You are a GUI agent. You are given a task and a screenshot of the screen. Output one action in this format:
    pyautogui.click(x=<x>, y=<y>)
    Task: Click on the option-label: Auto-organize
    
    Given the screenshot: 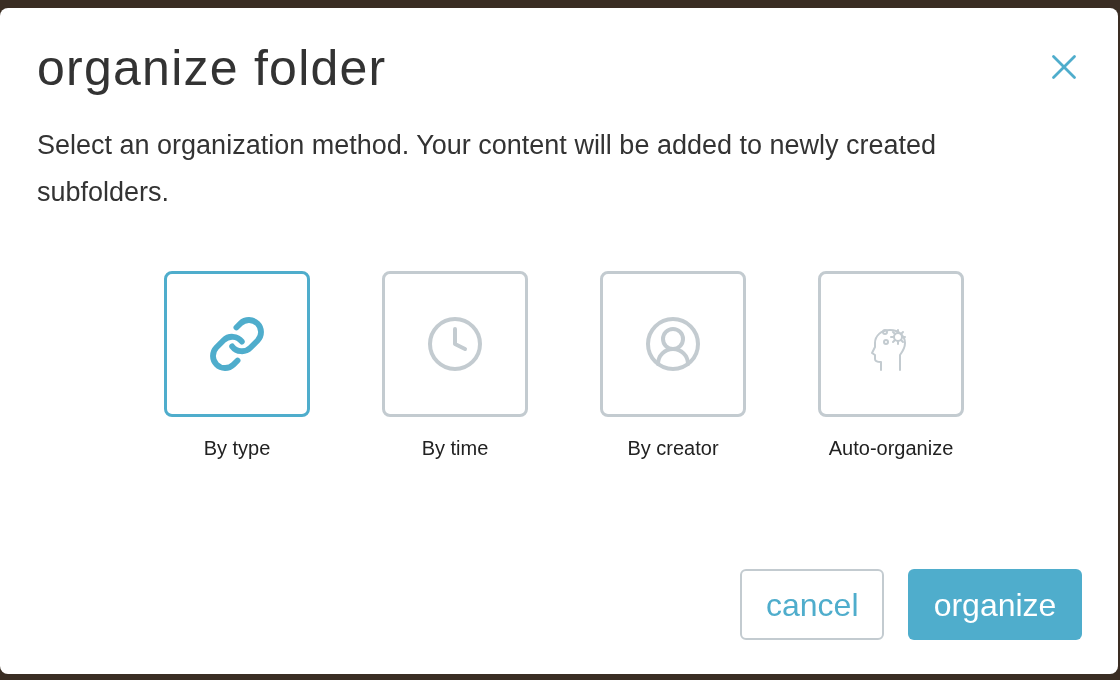 What is the action you would take?
    pyautogui.click(x=891, y=448)
    